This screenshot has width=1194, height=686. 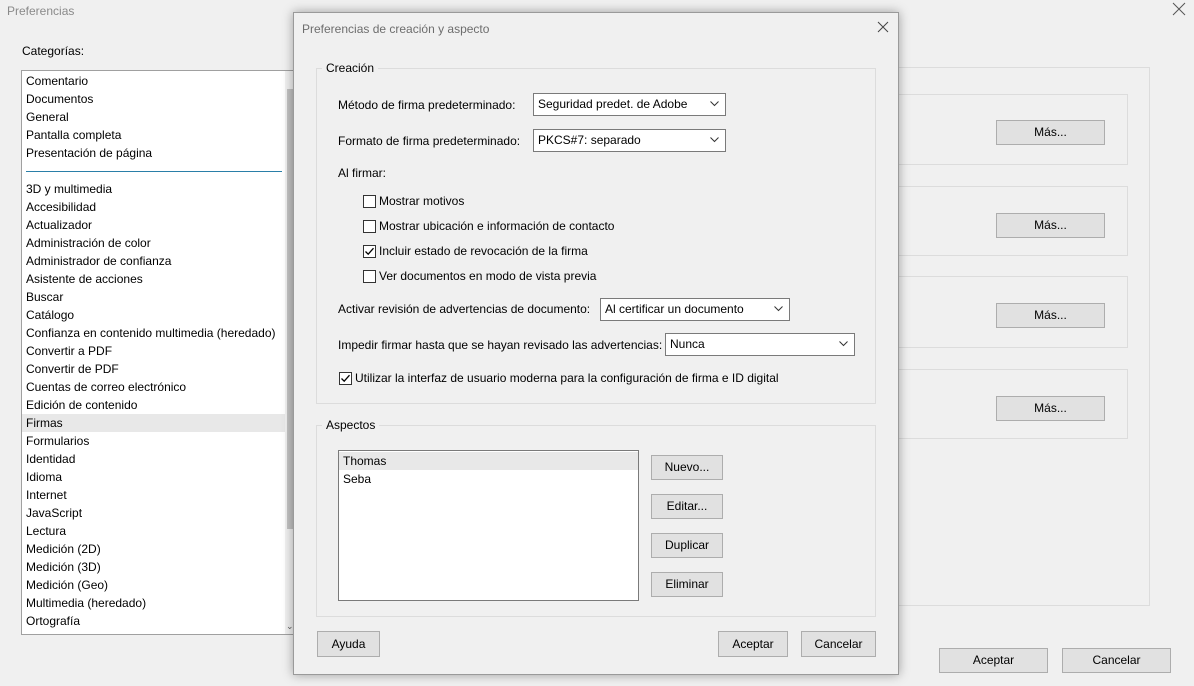 I want to click on category-item: Lectura, so click(x=154, y=531).